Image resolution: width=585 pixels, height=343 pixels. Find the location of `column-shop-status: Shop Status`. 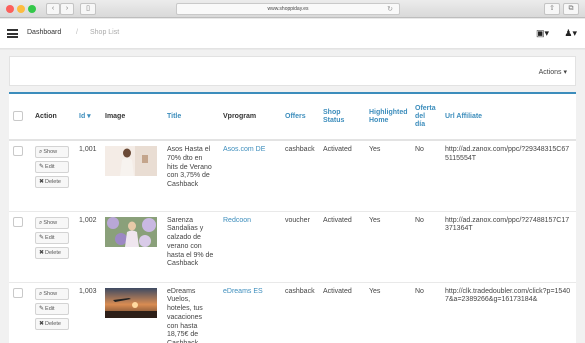

column-shop-status: Shop Status is located at coordinates (342, 117).